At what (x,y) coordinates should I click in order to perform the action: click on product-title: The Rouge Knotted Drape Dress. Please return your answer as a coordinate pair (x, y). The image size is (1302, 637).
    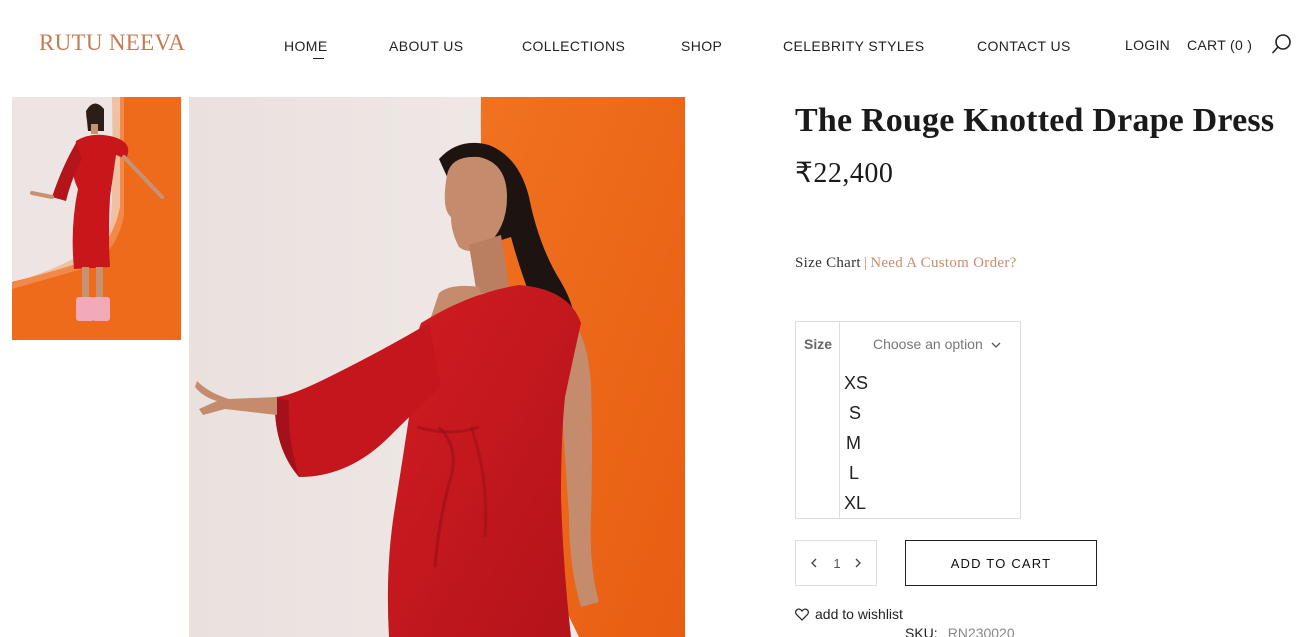
    Looking at the image, I should click on (1035, 120).